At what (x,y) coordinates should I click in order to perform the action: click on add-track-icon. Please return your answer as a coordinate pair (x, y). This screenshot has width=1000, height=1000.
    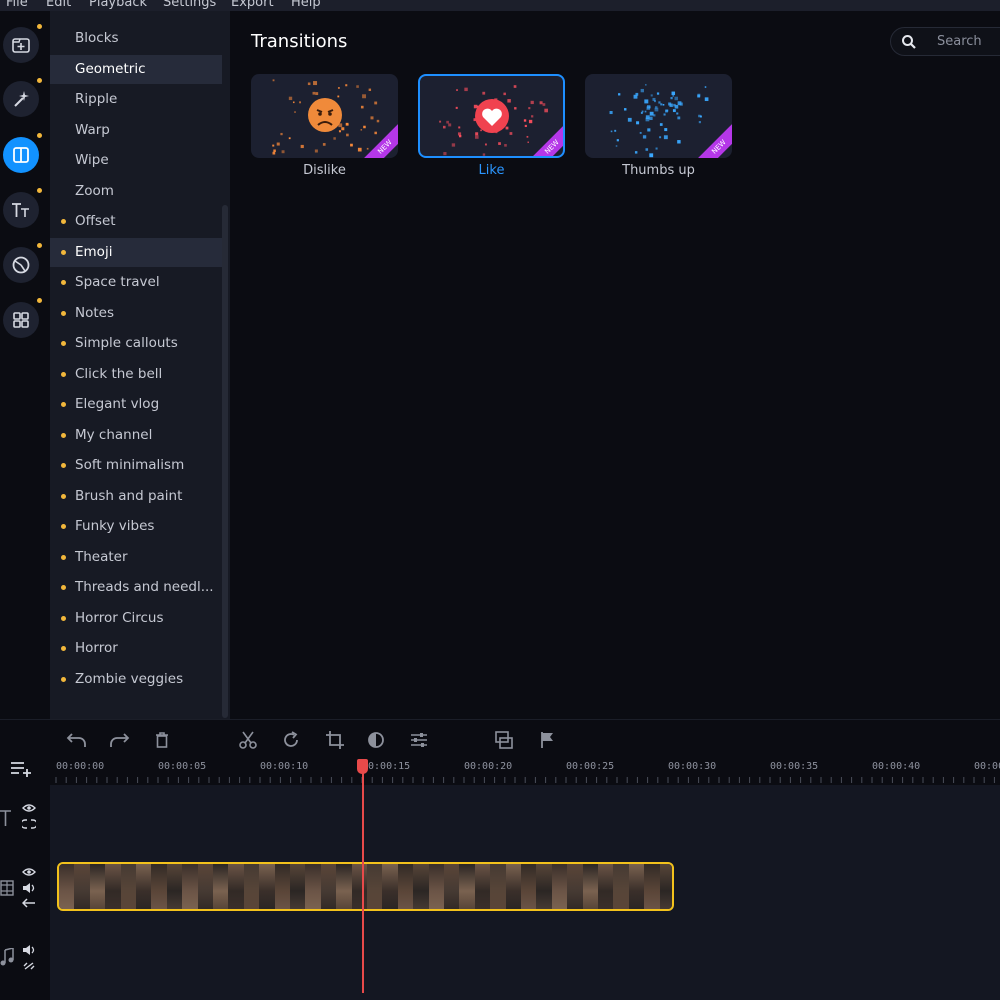
    Looking at the image, I should click on (21, 769).